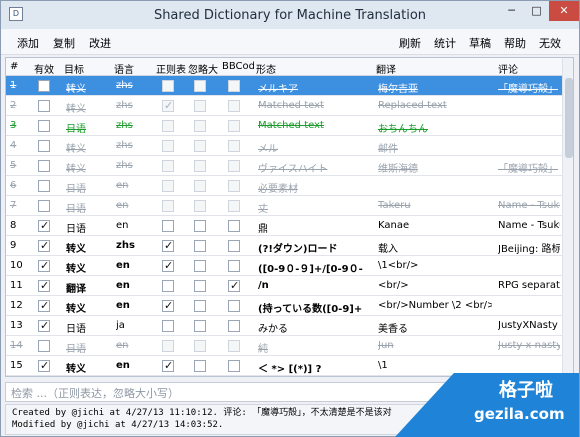 This screenshot has width=580, height=437. What do you see at coordinates (550, 43) in the screenshot?
I see `disable-menu: 无效` at bounding box center [550, 43].